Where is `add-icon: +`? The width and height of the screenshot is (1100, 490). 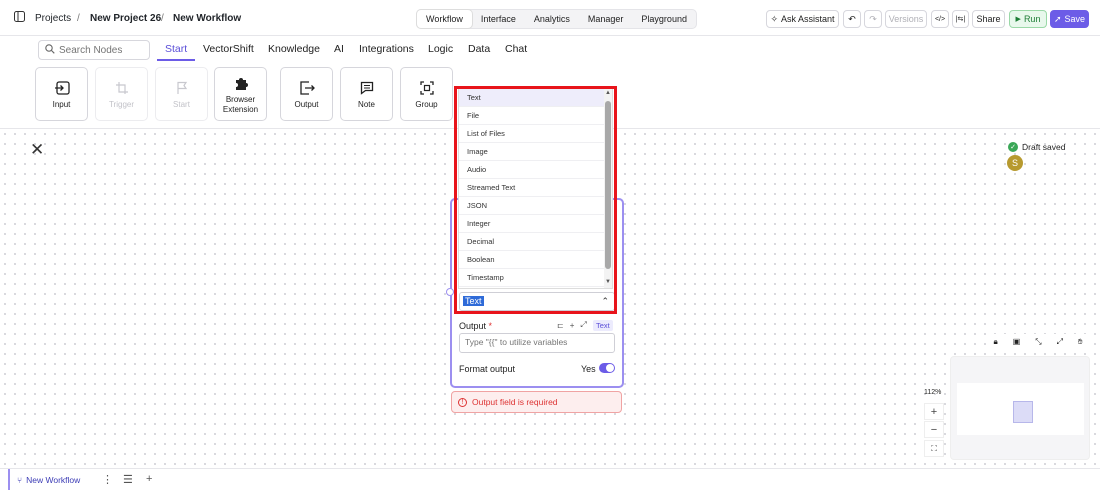
add-icon: + is located at coordinates (572, 325).